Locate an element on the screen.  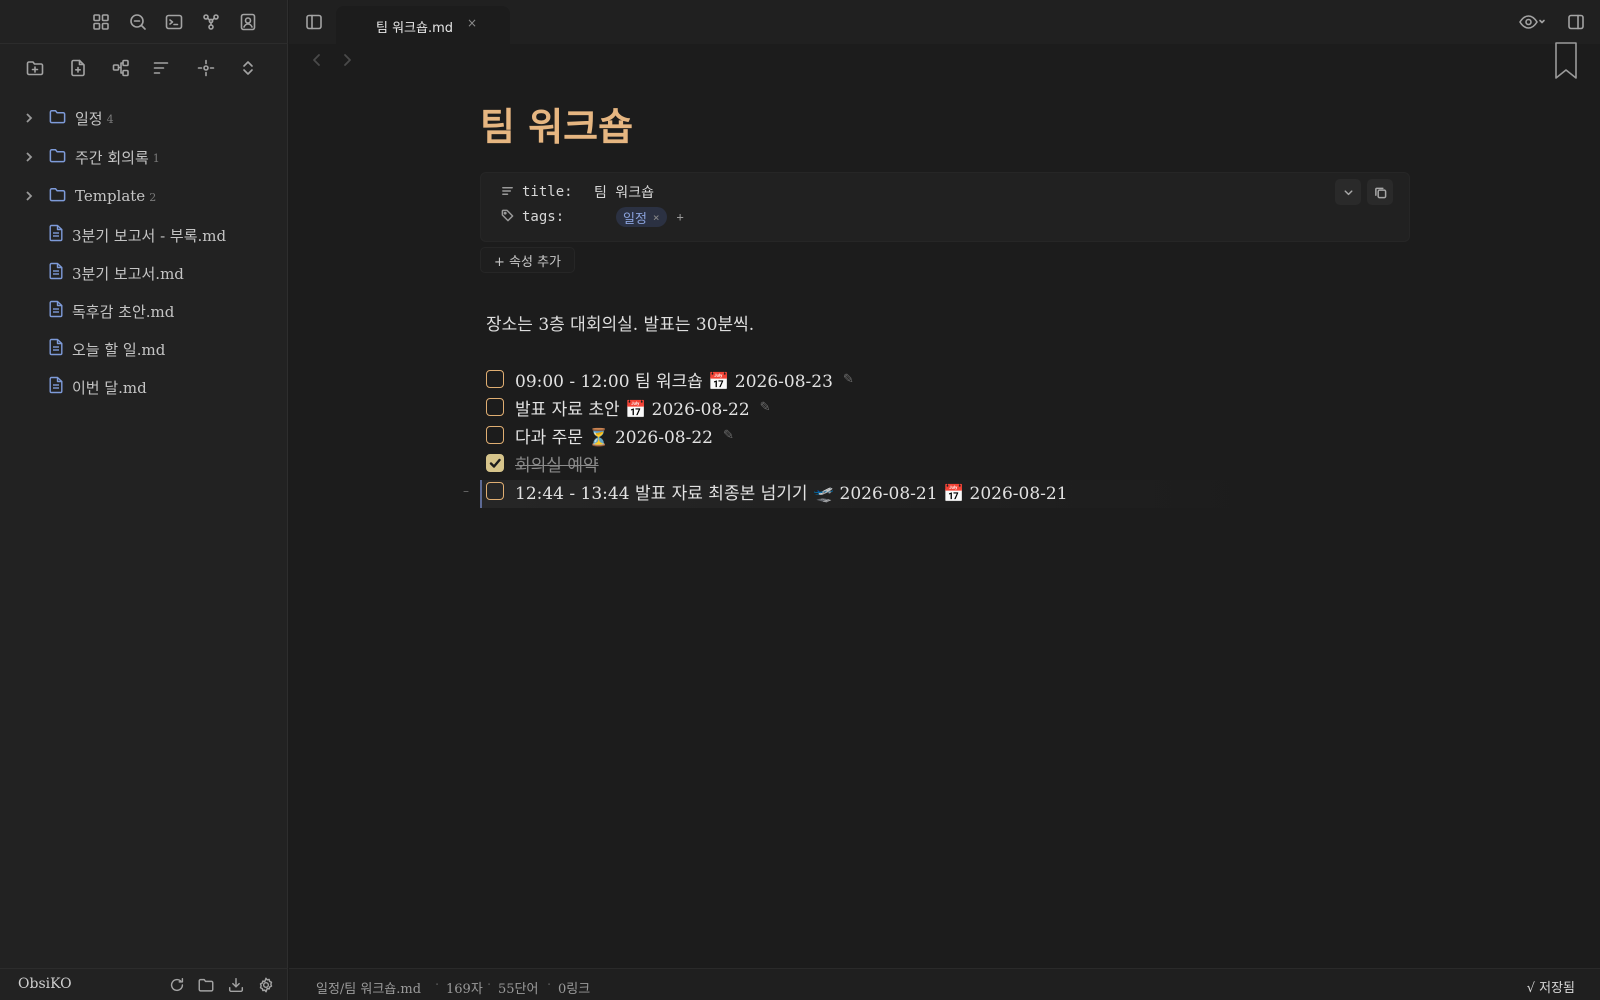
tree-folder-schedule: 일정 4 is located at coordinates (147, 118).